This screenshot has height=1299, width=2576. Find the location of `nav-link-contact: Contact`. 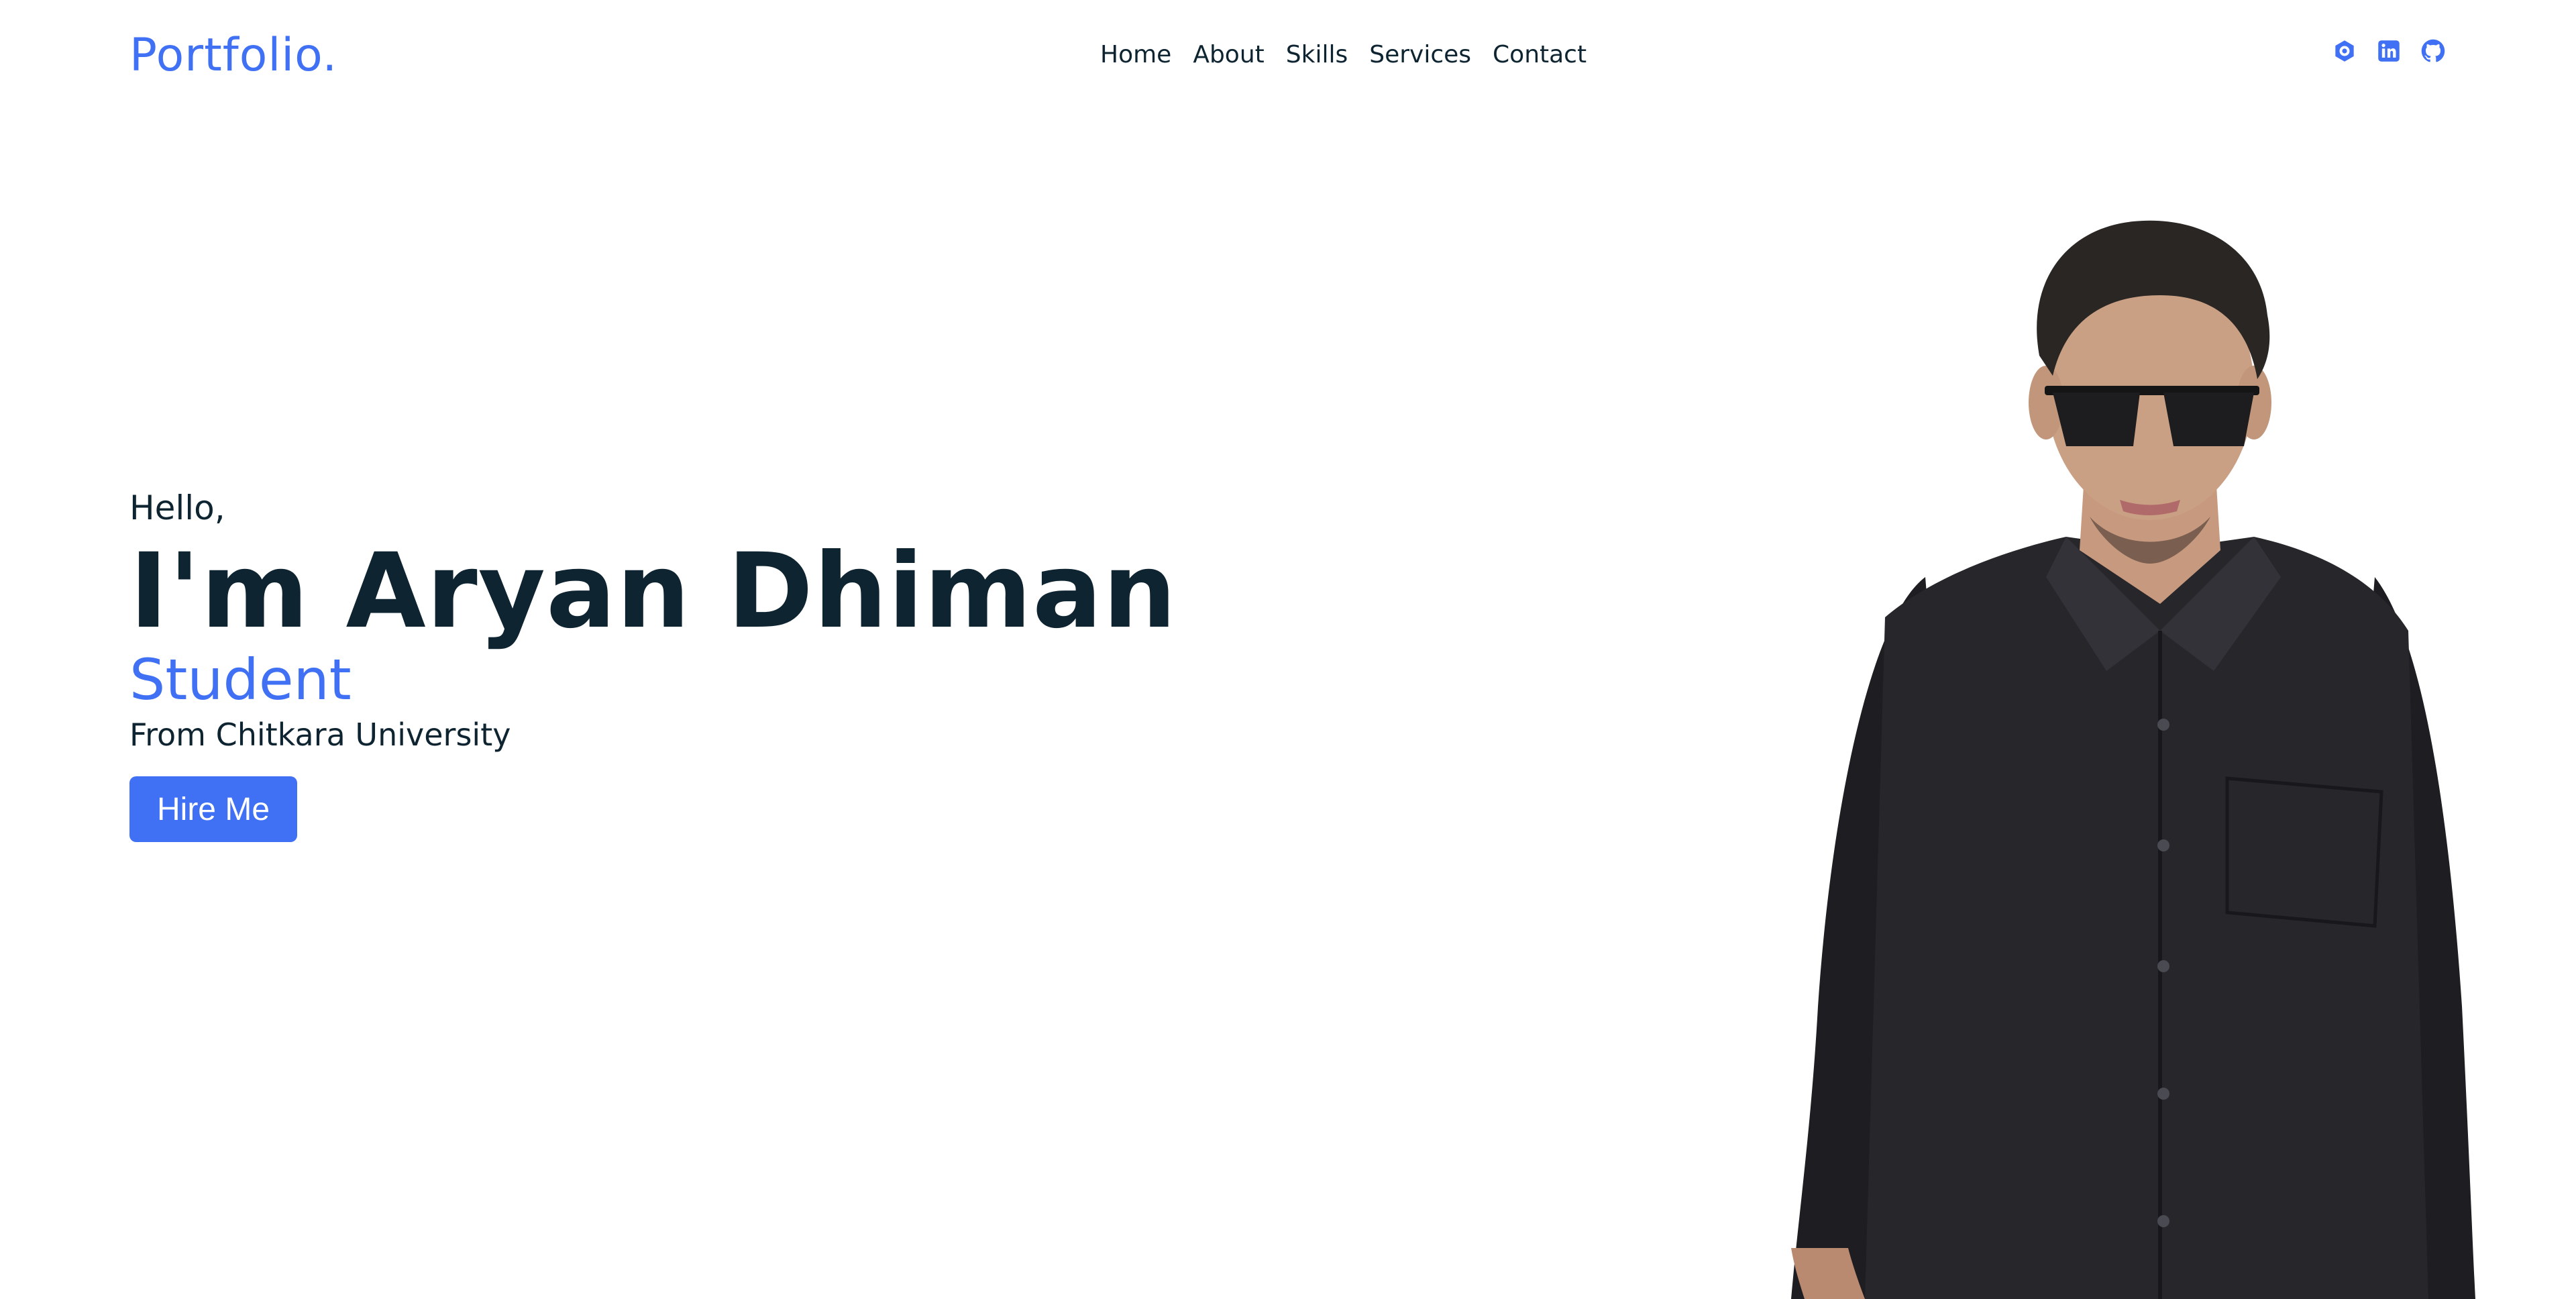

nav-link-contact: Contact is located at coordinates (1540, 55).